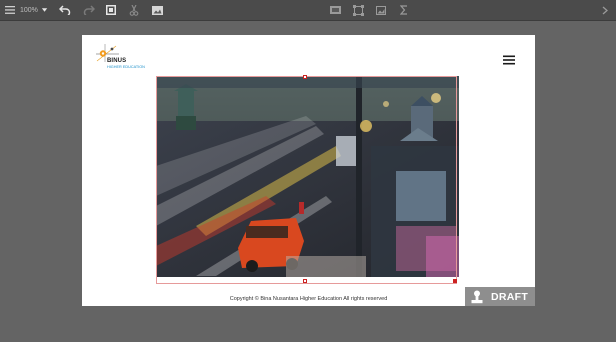 Image resolution: width=616 pixels, height=342 pixels. I want to click on logo-subtitle: HIGHER EDUCATION, so click(126, 67).